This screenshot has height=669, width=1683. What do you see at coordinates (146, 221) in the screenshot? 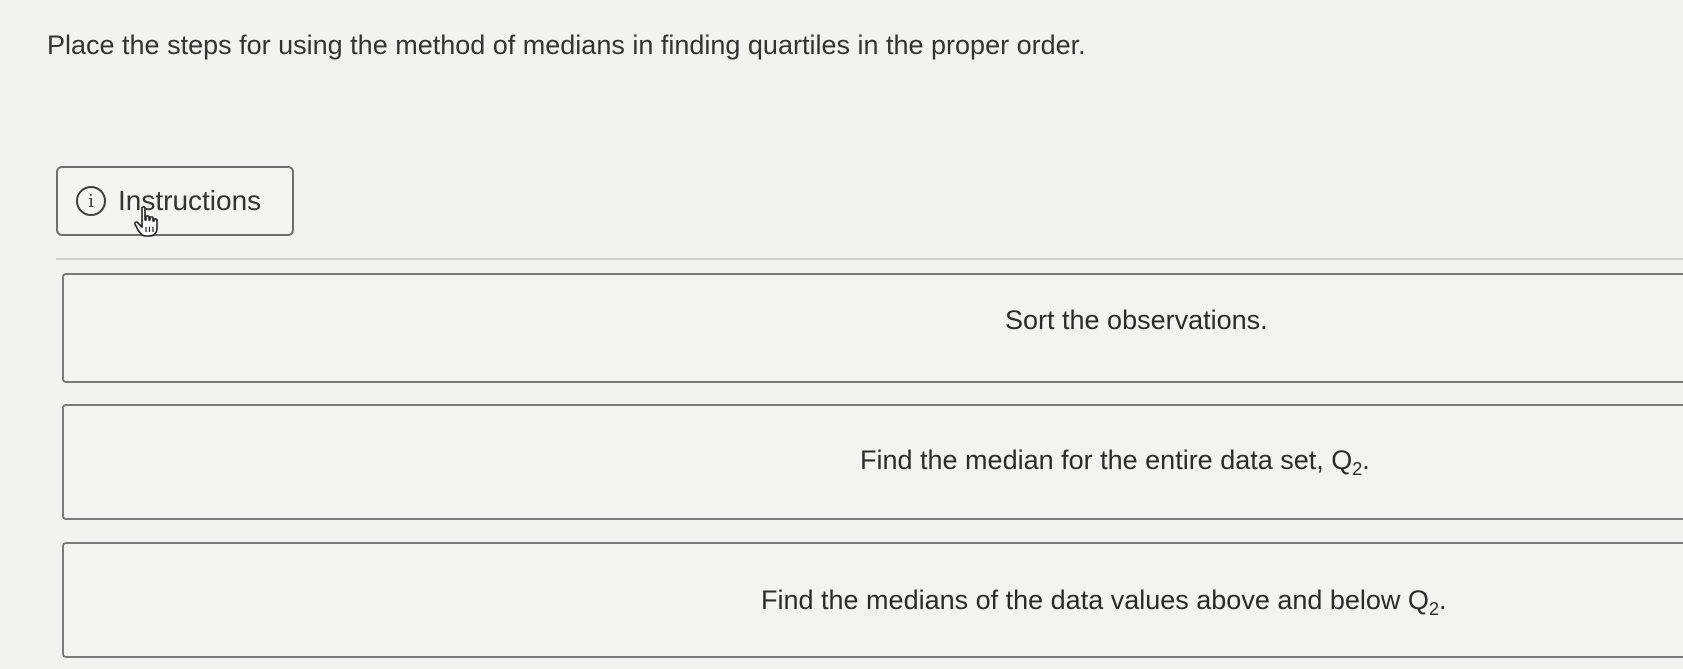
I see `hand-pointer-cursor-icon` at bounding box center [146, 221].